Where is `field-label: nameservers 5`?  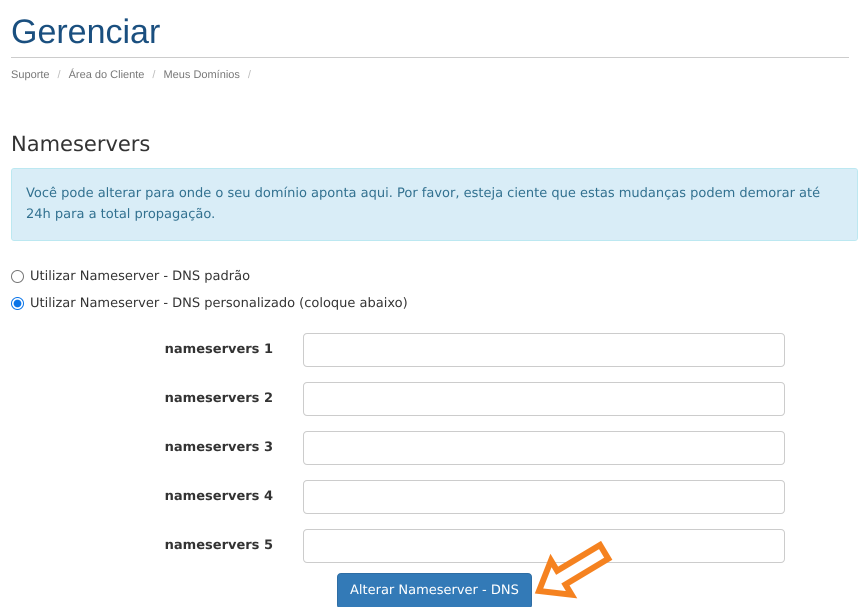
field-label: nameservers 5 is located at coordinates (218, 545).